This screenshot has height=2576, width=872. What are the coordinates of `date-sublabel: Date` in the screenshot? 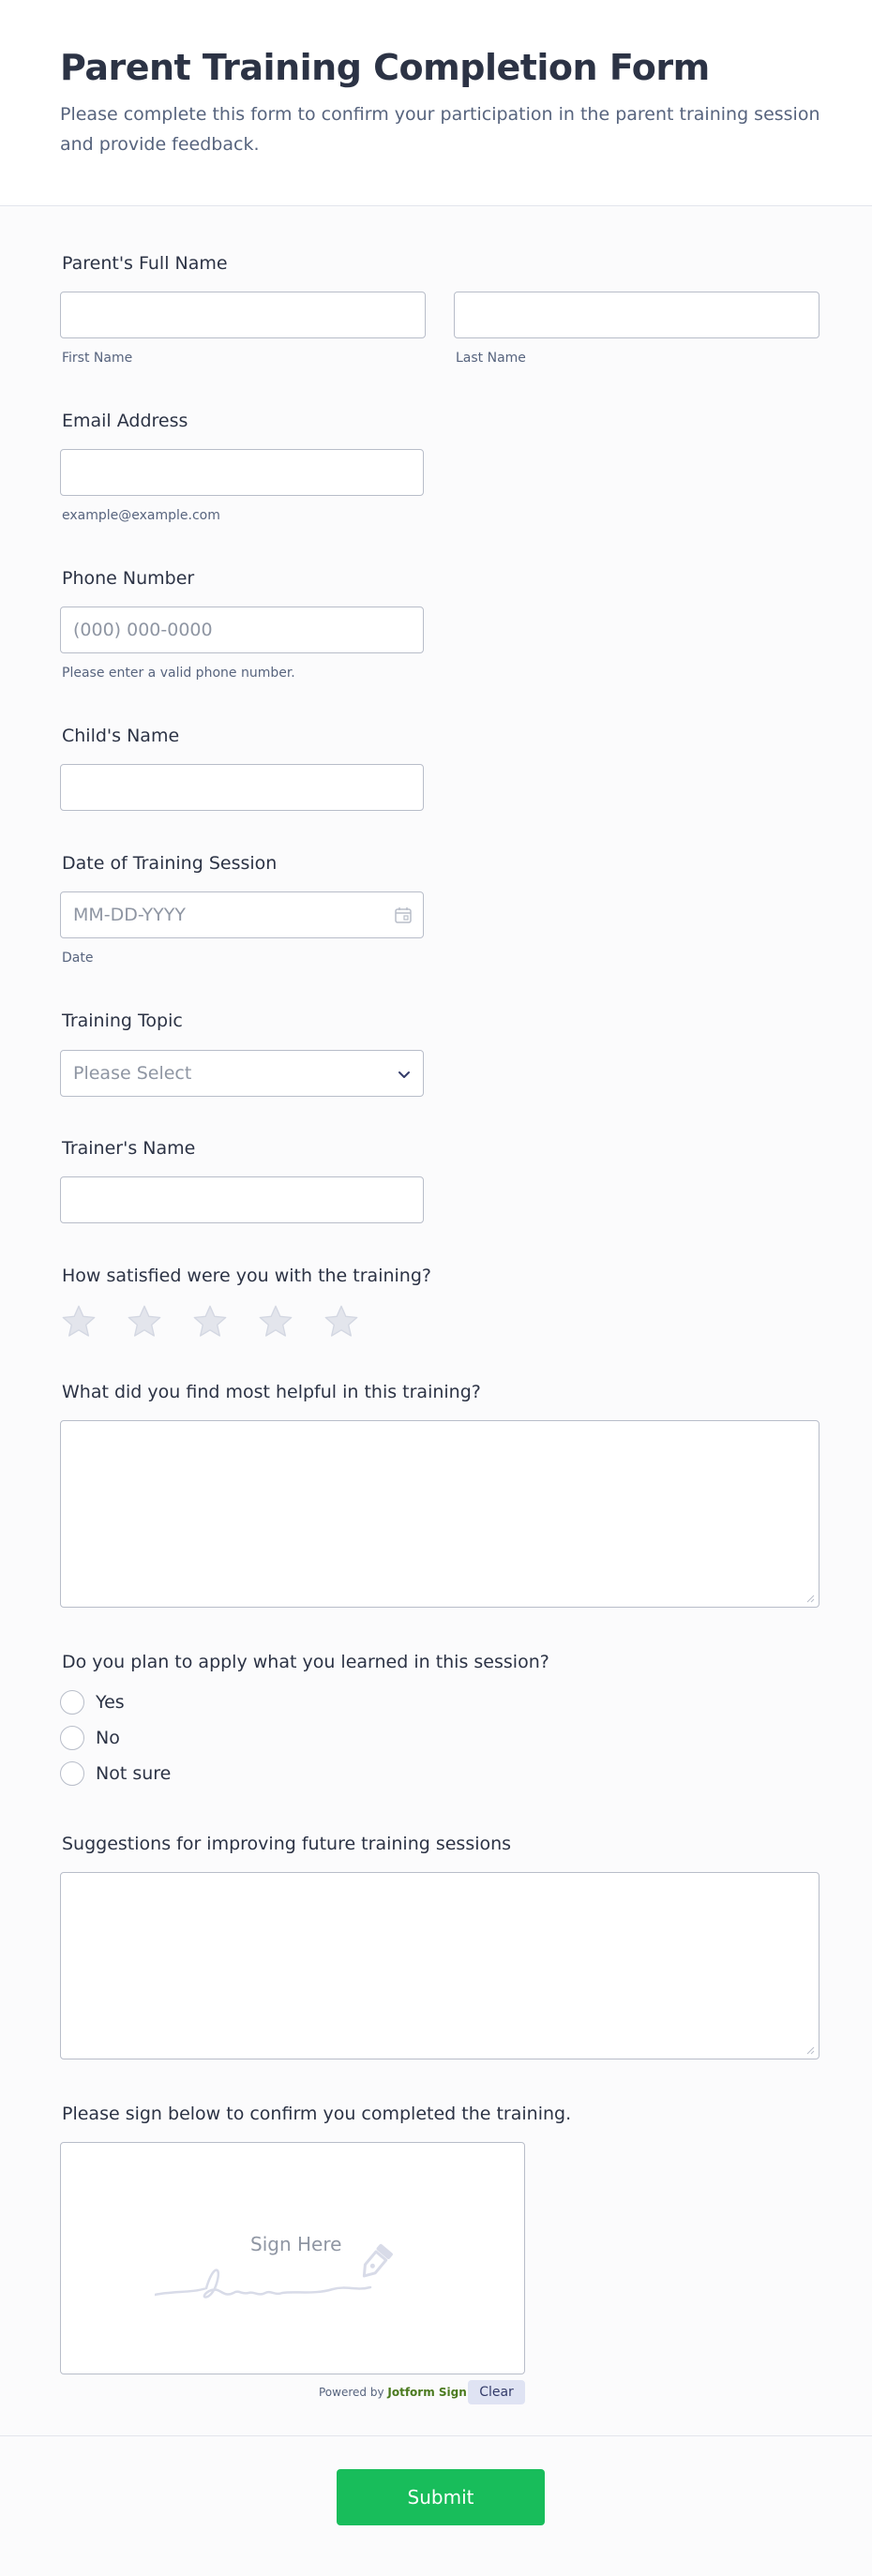 It's located at (78, 959).